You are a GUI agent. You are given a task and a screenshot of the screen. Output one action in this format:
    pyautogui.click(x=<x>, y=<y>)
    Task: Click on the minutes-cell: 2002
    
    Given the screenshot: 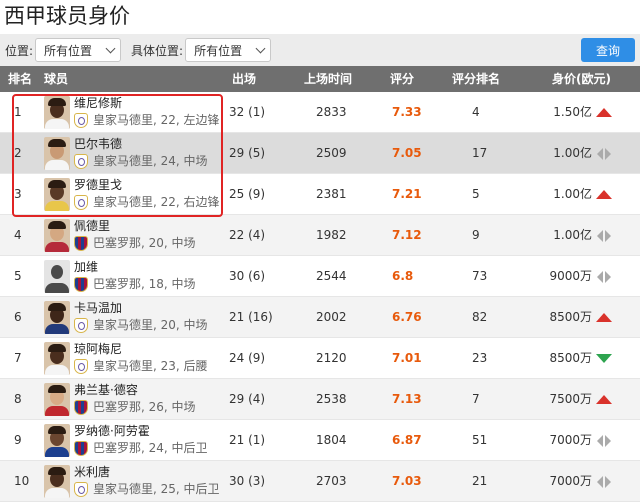 What is the action you would take?
    pyautogui.click(x=331, y=317)
    